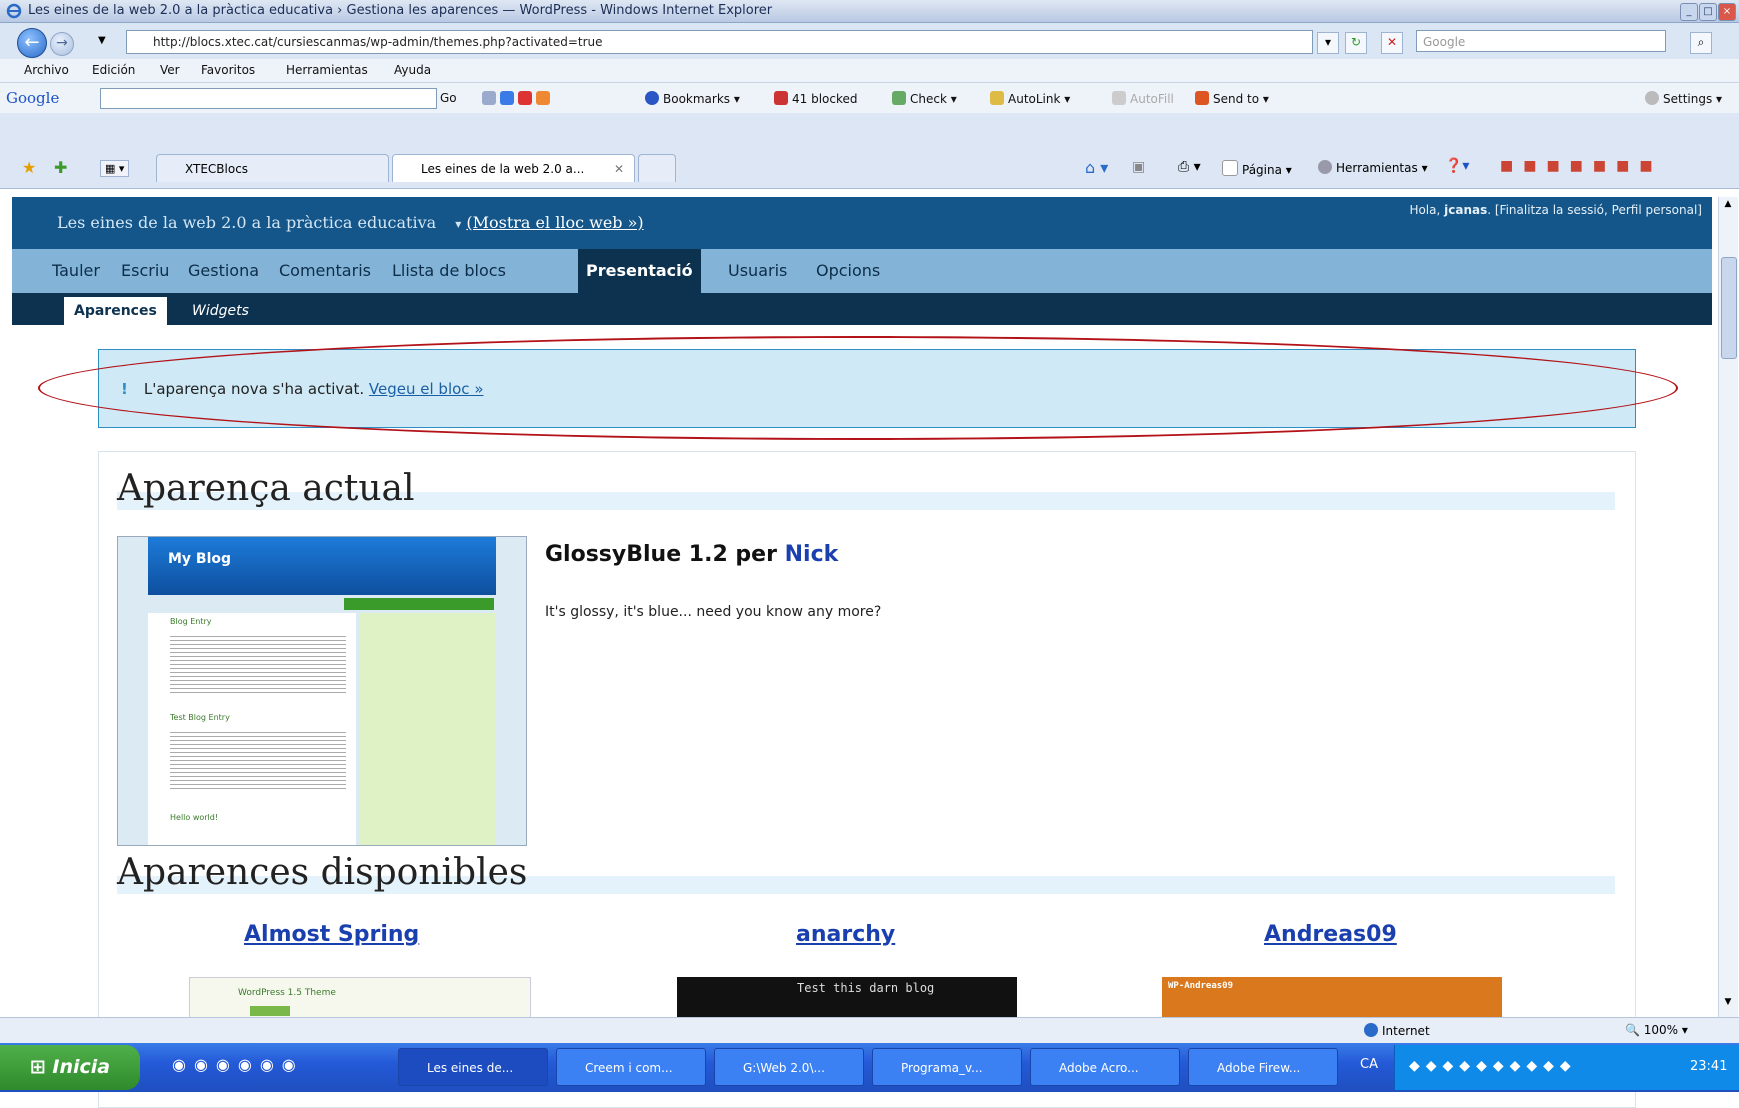 This screenshot has width=1739, height=1108. I want to click on thumb-text: WordPress 1.5 Theme, so click(287, 993).